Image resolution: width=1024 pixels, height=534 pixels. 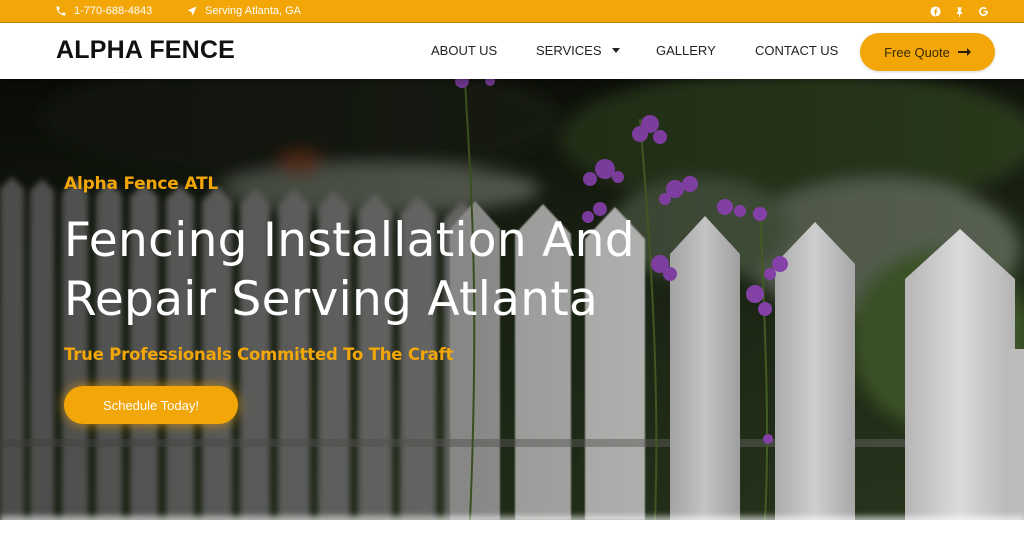 I want to click on hero-headline-line2: Repair Serving Atlanta, so click(x=331, y=299).